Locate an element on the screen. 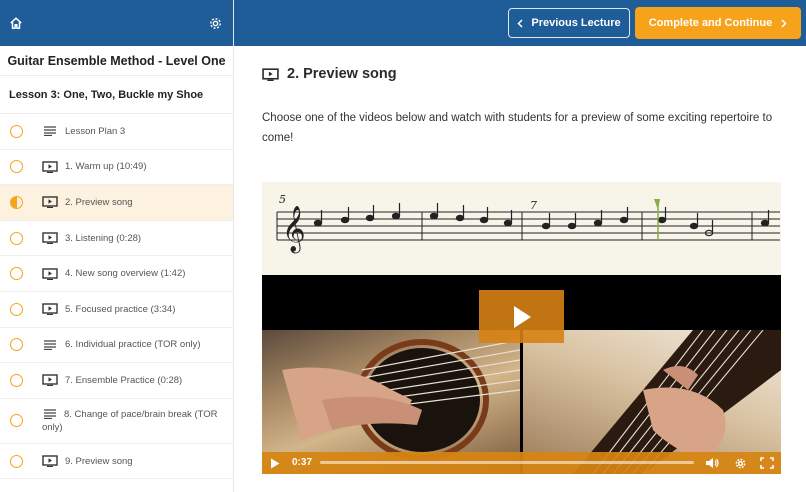 This screenshot has height=492, width=806. lecture-item-individual-practice: 6. Individual practice (TOR only) is located at coordinates (116, 346).